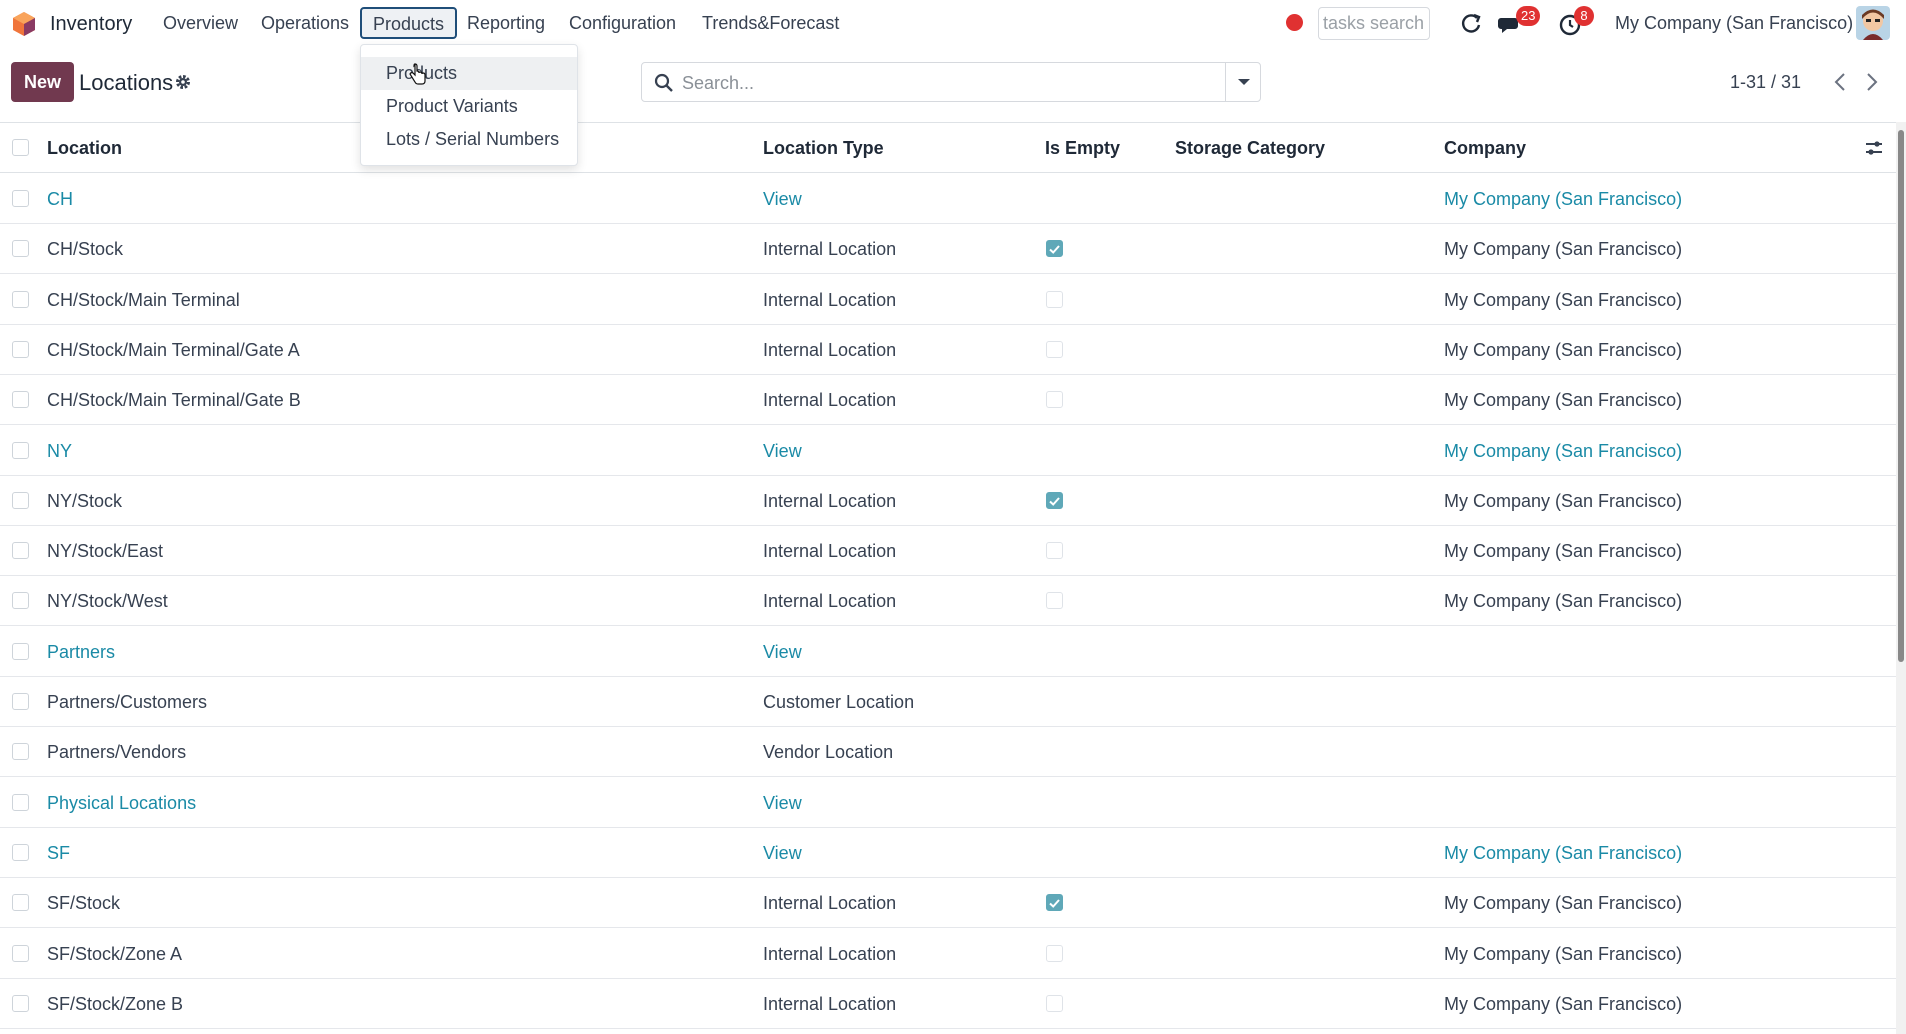 The image size is (1906, 1034). I want to click on cell-location: Partners, so click(81, 652).